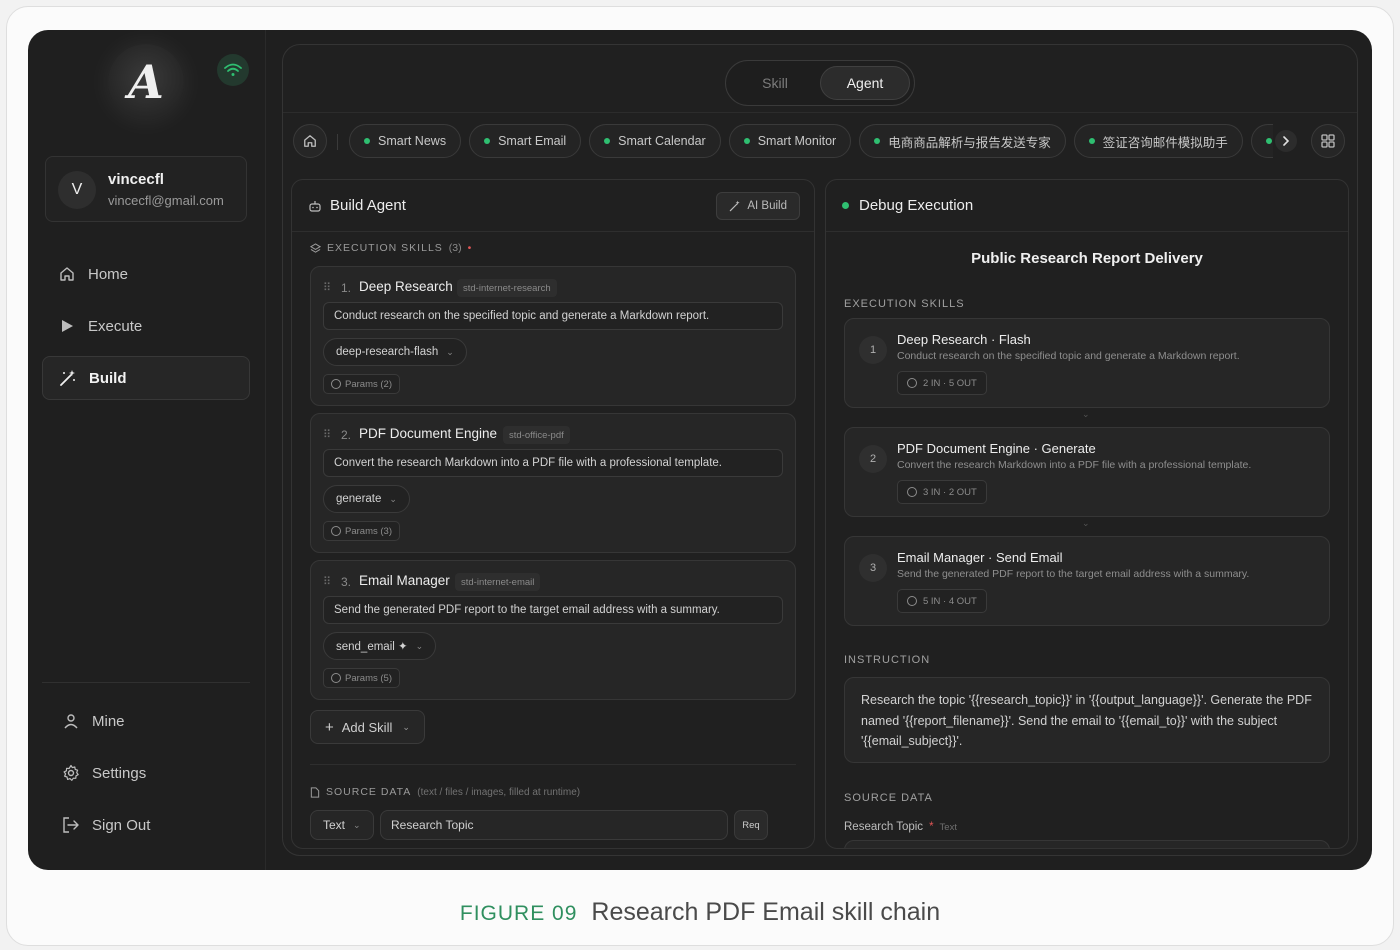 The image size is (1400, 950). I want to click on user-email: vincecfl@gmail.com, so click(166, 200).